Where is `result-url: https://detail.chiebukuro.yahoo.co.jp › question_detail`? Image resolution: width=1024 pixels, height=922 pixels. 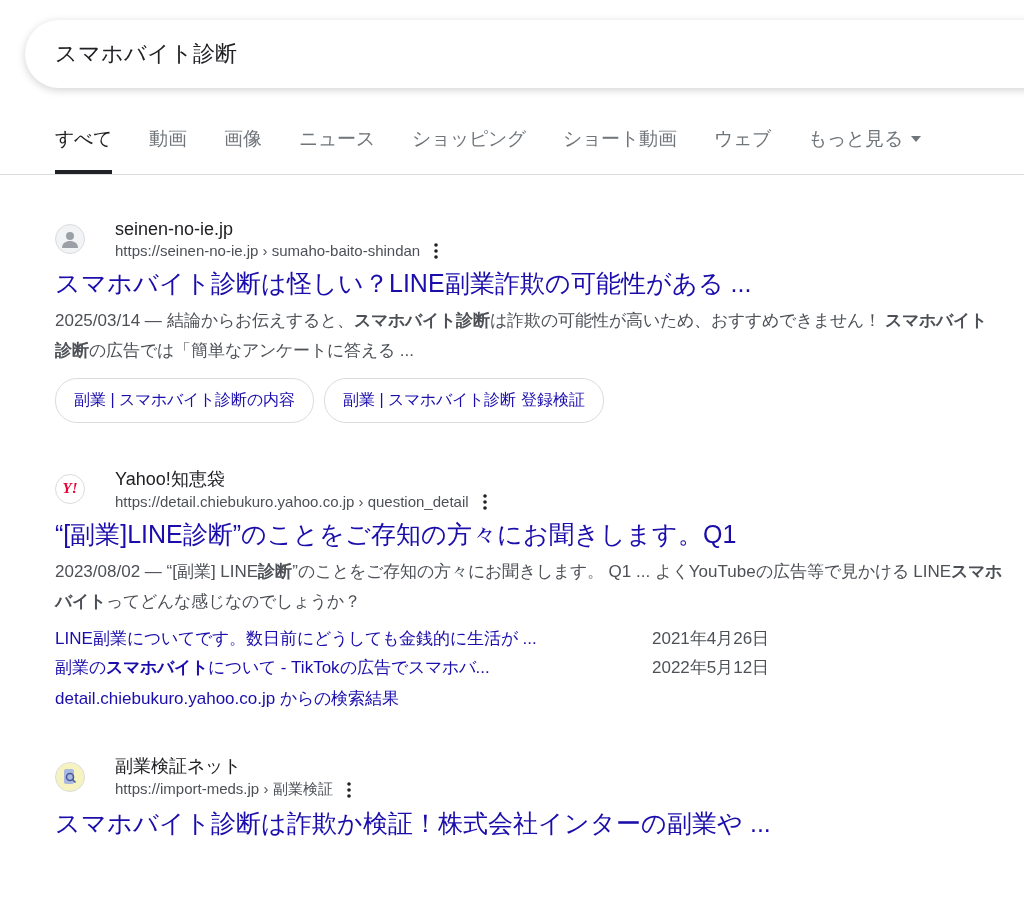 result-url: https://detail.chiebukuro.yahoo.co.jp › question_detail is located at coordinates (292, 501).